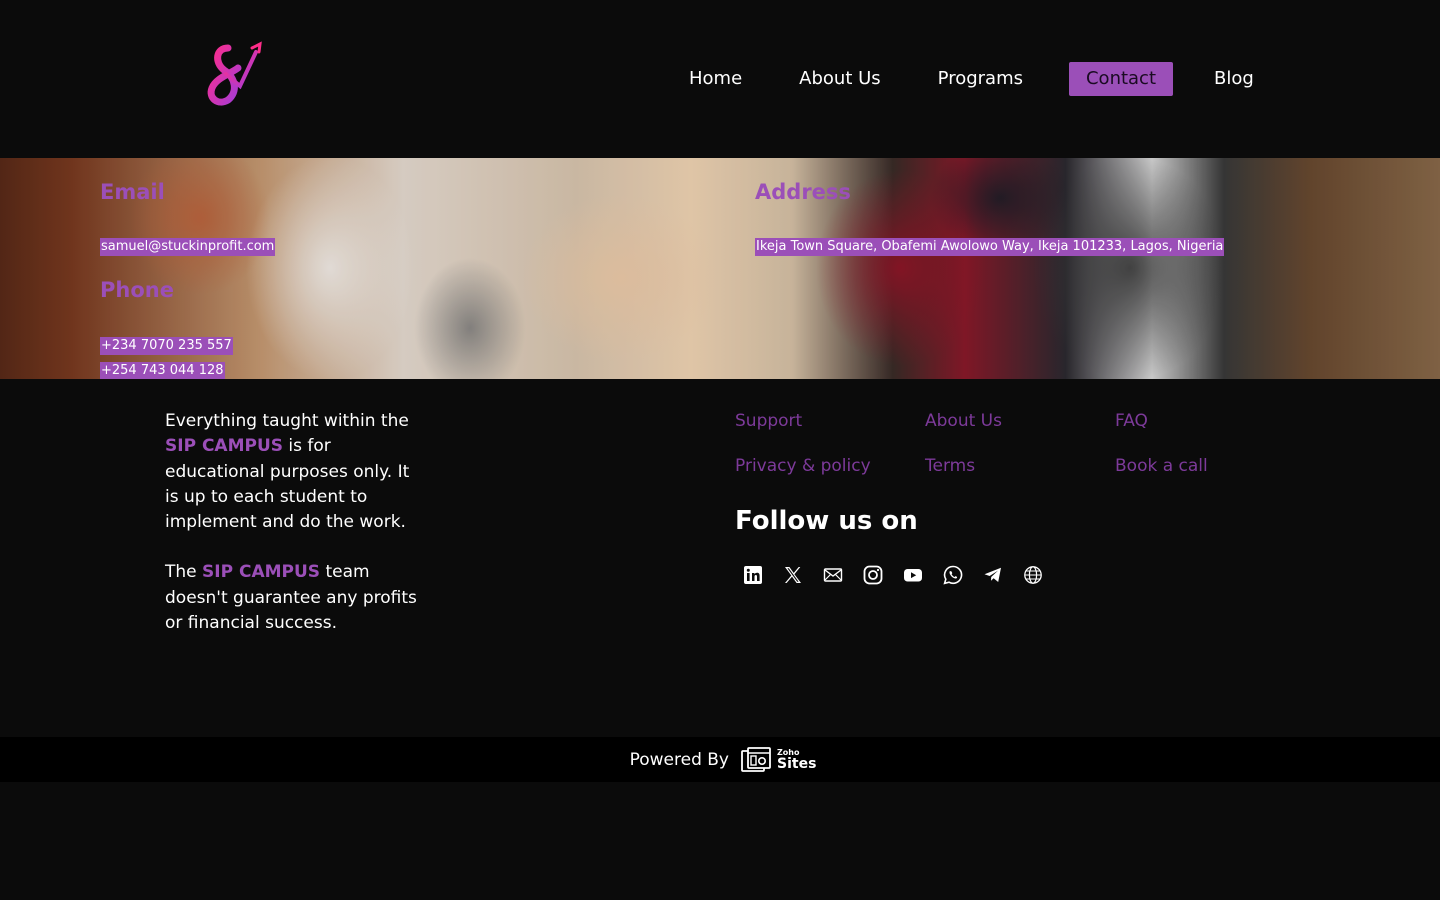 This screenshot has width=1440, height=900. What do you see at coordinates (1020, 466) in the screenshot?
I see `footer-link-terms: Terms` at bounding box center [1020, 466].